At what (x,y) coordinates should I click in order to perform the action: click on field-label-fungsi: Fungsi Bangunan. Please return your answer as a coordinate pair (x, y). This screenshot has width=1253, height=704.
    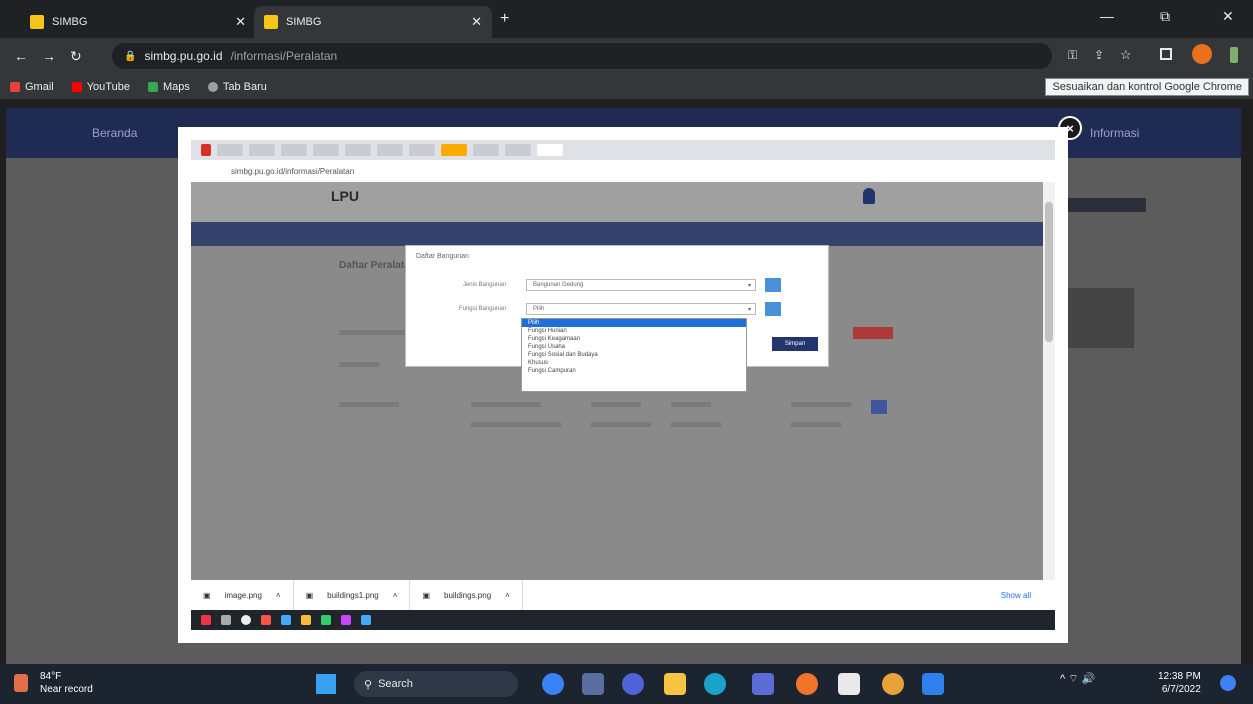
    Looking at the image, I should click on (482, 309).